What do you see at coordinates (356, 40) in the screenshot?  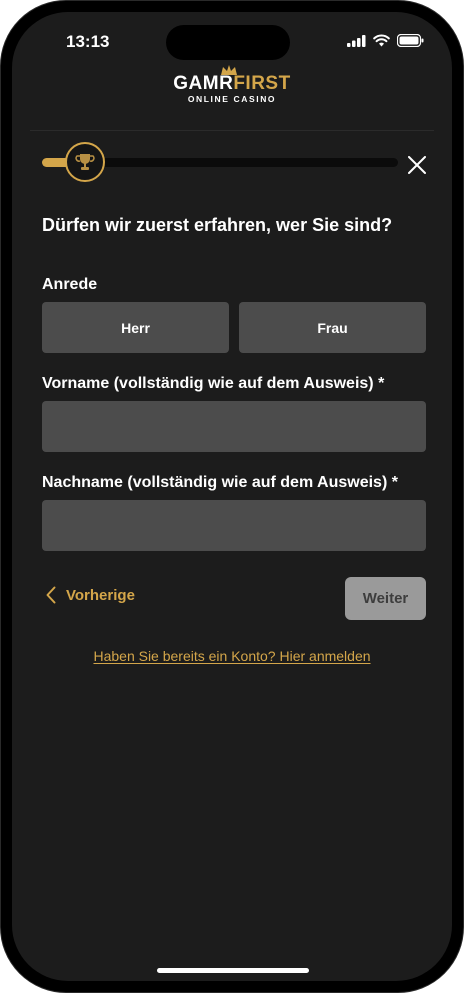 I see `cellular-signal-icon` at bounding box center [356, 40].